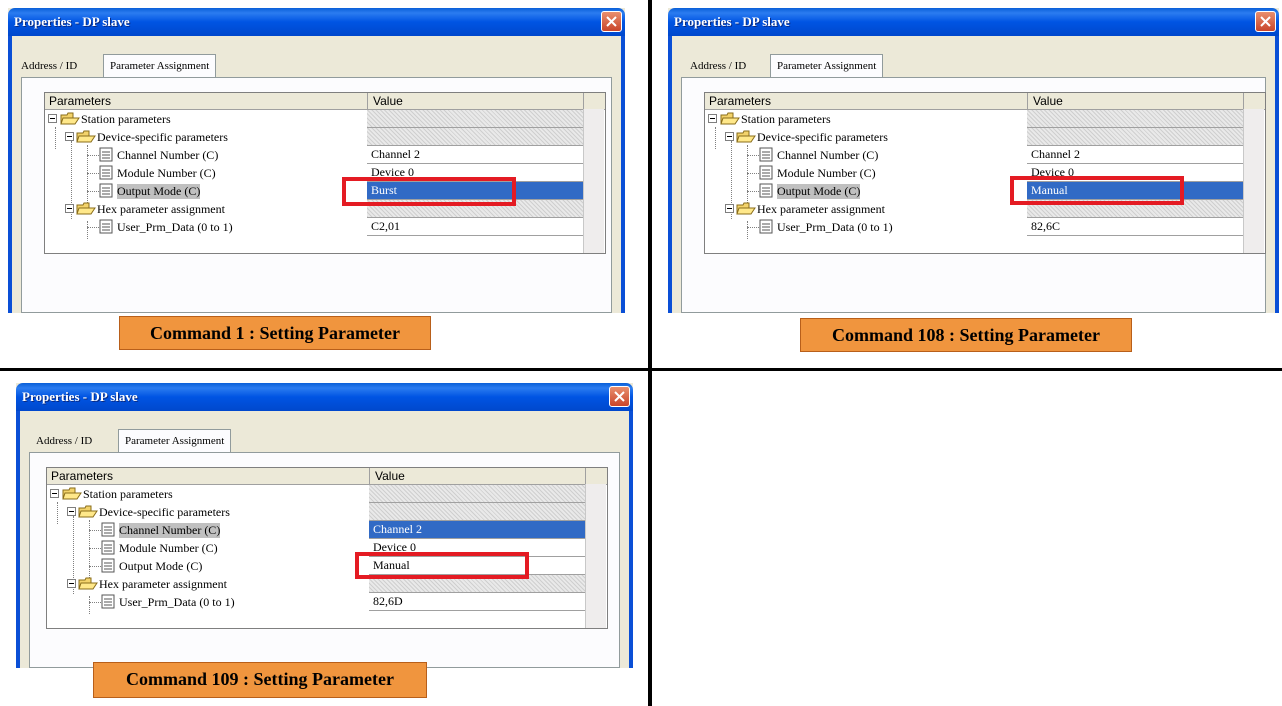  What do you see at coordinates (650, 353) in the screenshot?
I see `quadrant-divider-vertical` at bounding box center [650, 353].